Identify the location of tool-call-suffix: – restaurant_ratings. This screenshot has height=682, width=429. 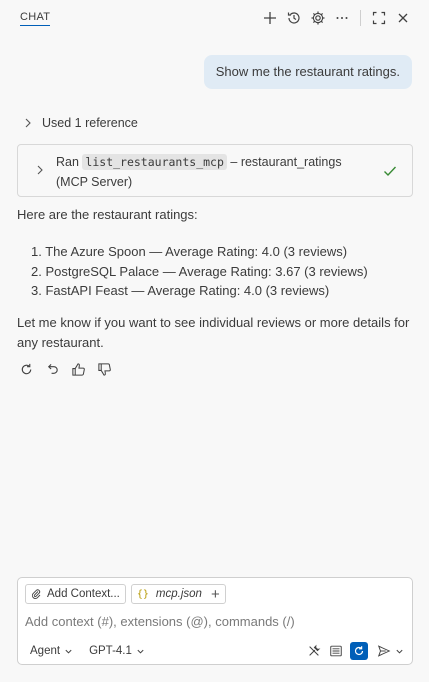
(286, 162).